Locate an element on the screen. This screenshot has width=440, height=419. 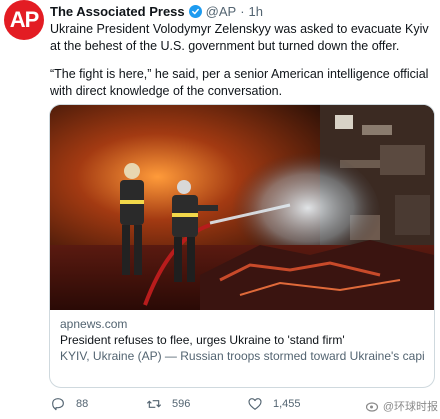
heart-icon is located at coordinates (255, 404).